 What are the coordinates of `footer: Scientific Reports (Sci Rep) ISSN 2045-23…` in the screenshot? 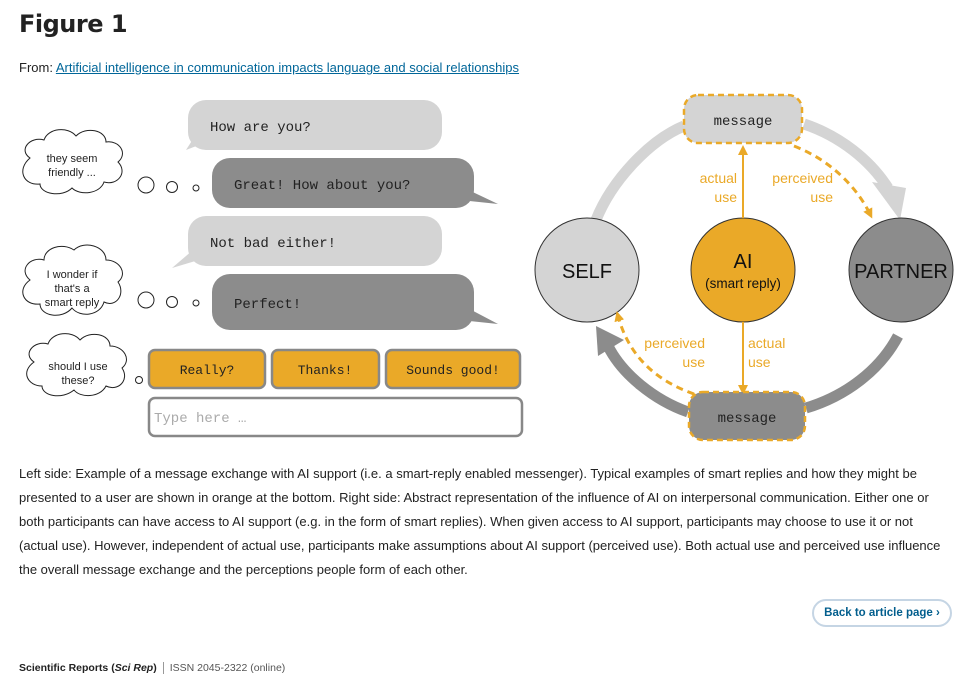 It's located at (152, 668).